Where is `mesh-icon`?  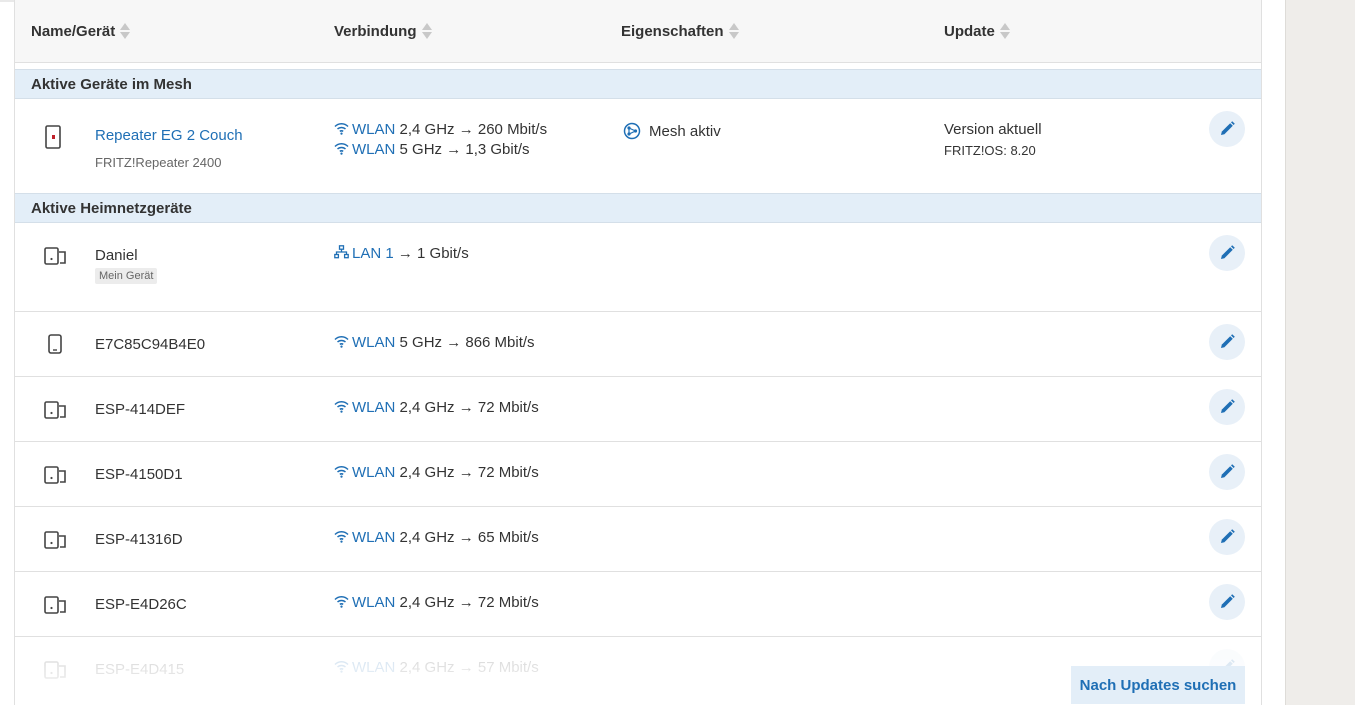 mesh-icon is located at coordinates (632, 131).